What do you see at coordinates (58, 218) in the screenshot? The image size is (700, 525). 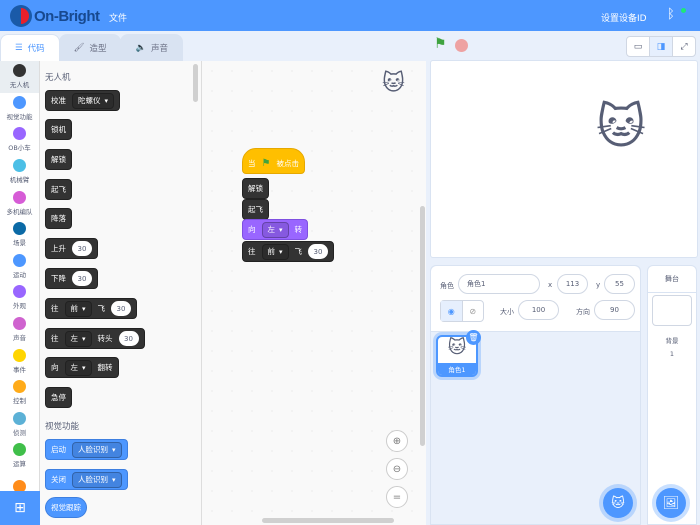 I see `code-block: 降落` at bounding box center [58, 218].